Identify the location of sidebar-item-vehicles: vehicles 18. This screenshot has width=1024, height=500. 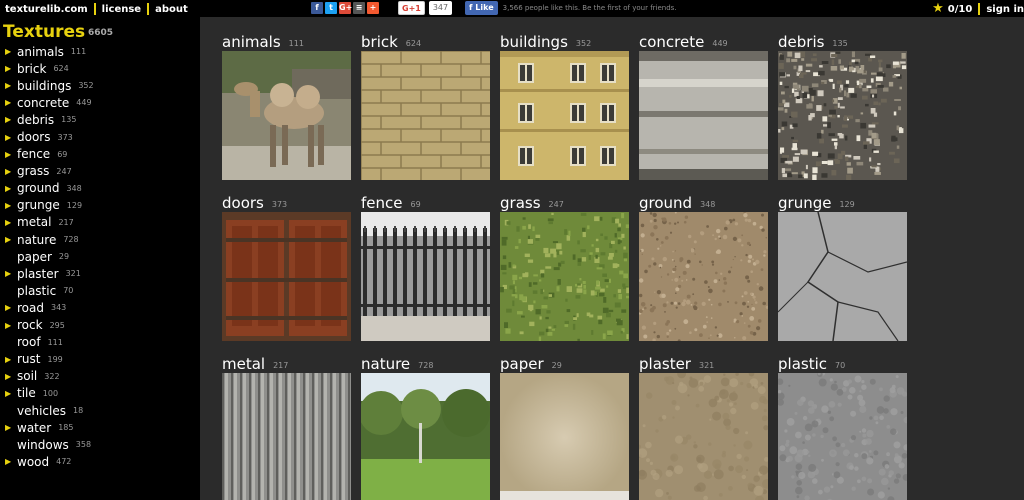
(47, 410).